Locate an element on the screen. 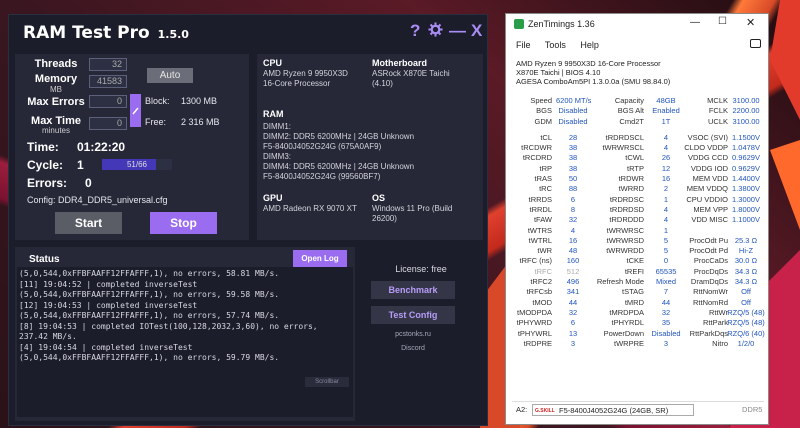 This screenshot has width=800, height=428. timing-value: 12 is located at coordinates (666, 168).